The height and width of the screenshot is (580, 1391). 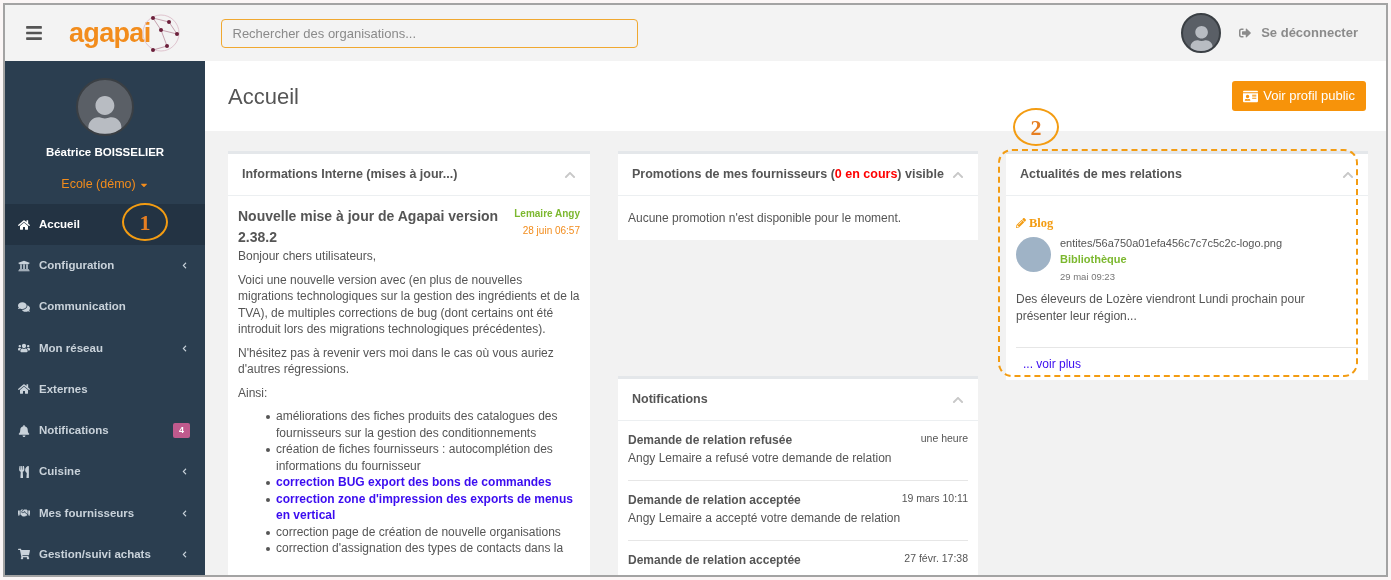 I want to click on bullet-text: correction page de création de nouvelle organisations, so click(x=418, y=531).